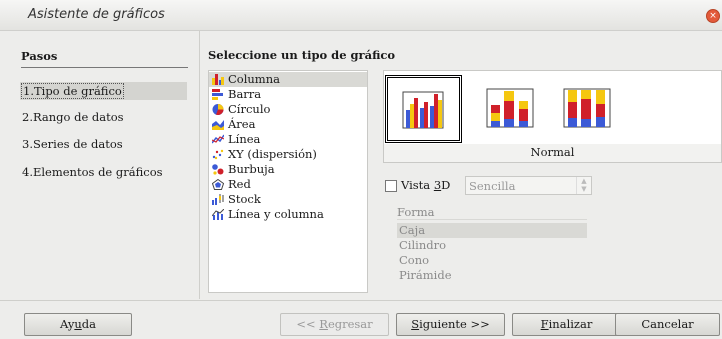  I want to click on stacked-column-icon, so click(510, 108).